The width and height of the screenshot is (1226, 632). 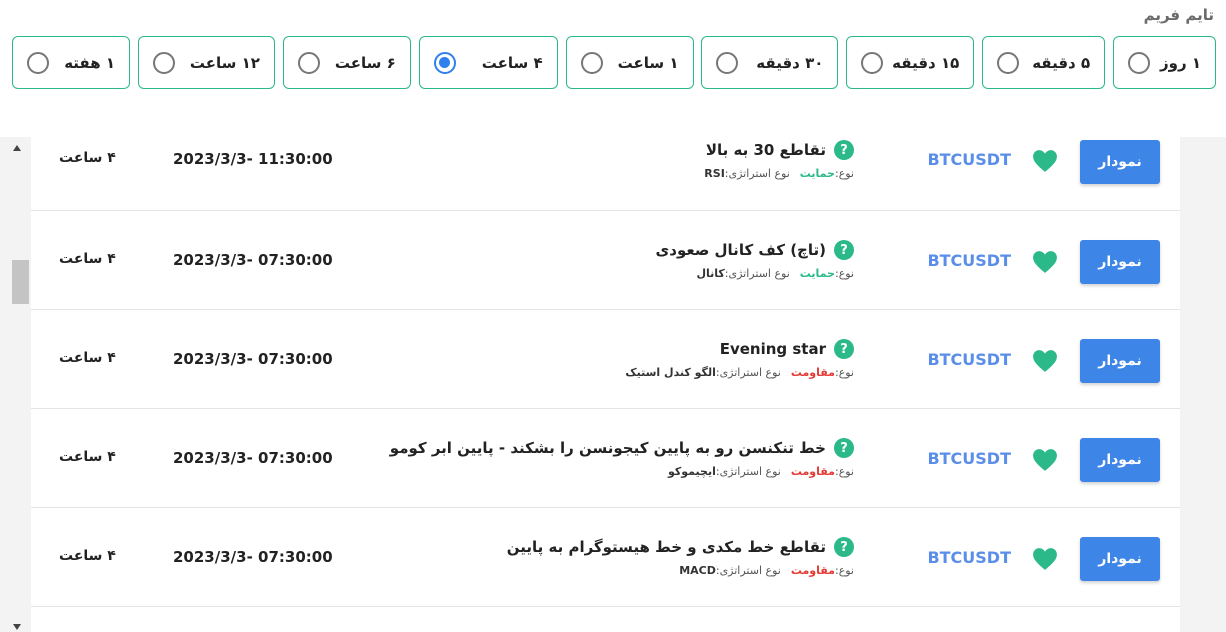 I want to click on scroll-down-arrow-icon, so click(x=17, y=627).